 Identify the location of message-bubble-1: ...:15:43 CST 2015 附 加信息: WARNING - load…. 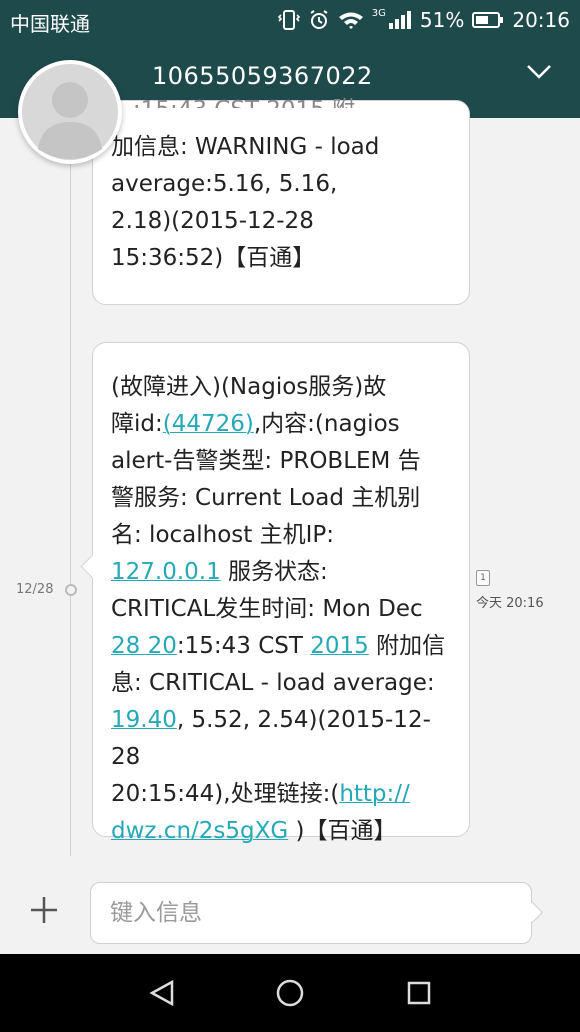
(281, 201).